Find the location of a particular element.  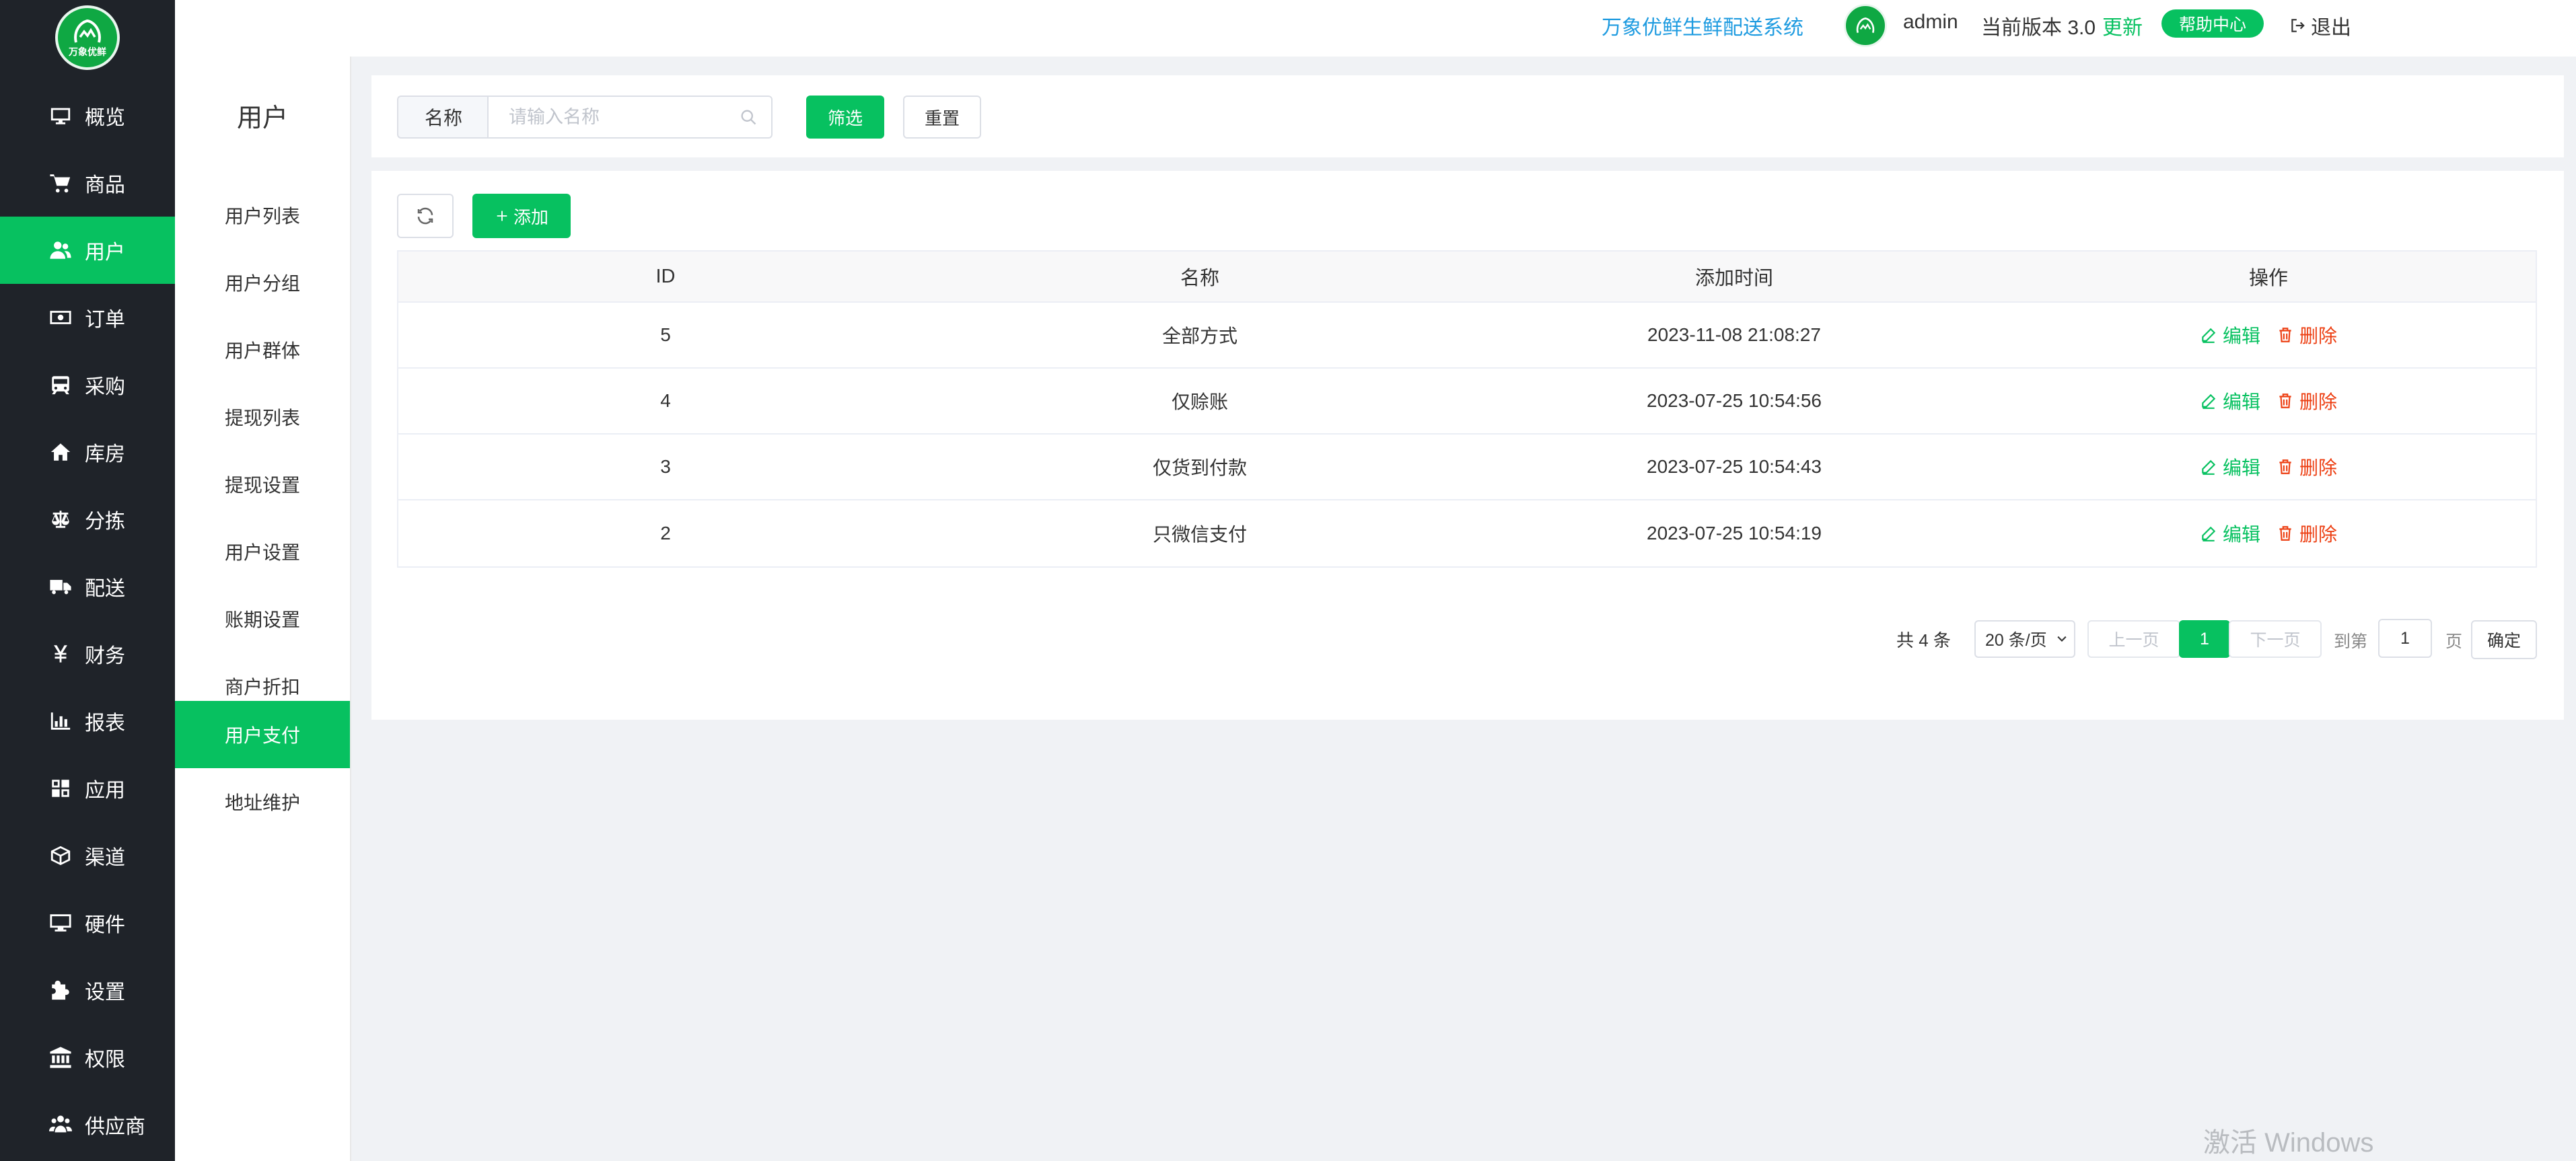

cell-time: 2023-07-25 10:54:56 is located at coordinates (1735, 400).